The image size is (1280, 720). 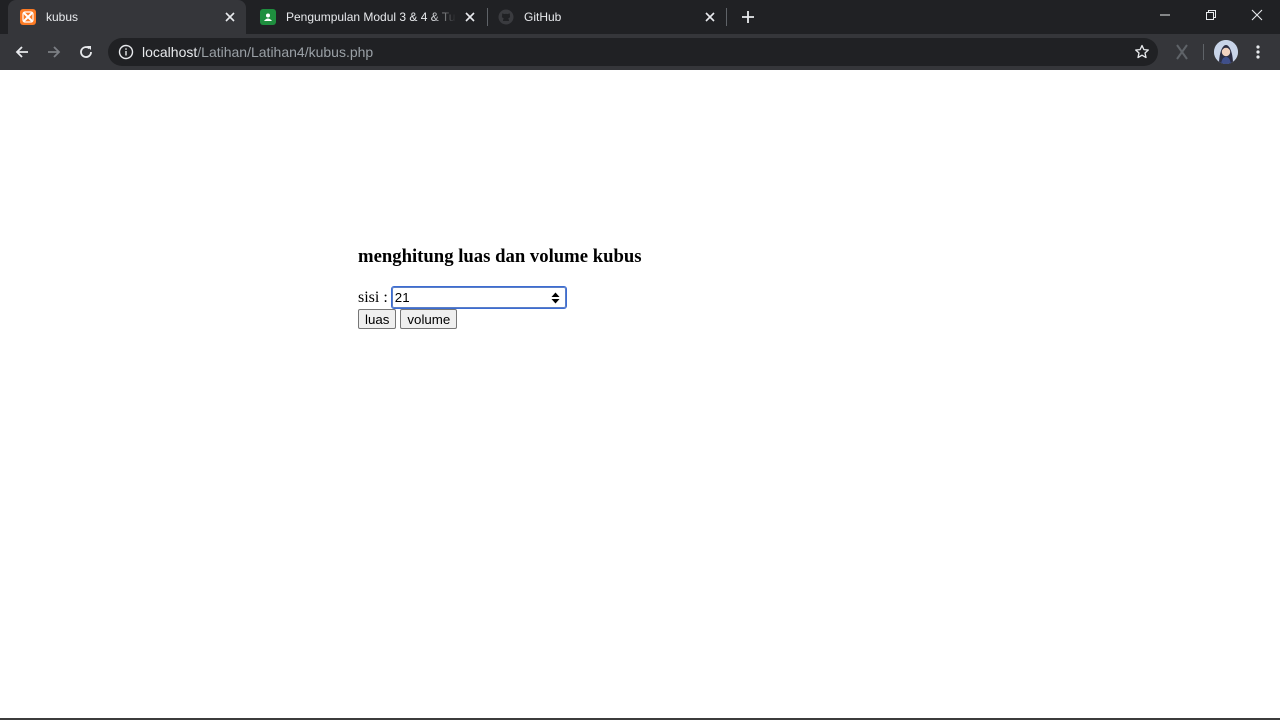 What do you see at coordinates (500, 256) in the screenshot?
I see `page-heading: menghitung luas dan volume kubus` at bounding box center [500, 256].